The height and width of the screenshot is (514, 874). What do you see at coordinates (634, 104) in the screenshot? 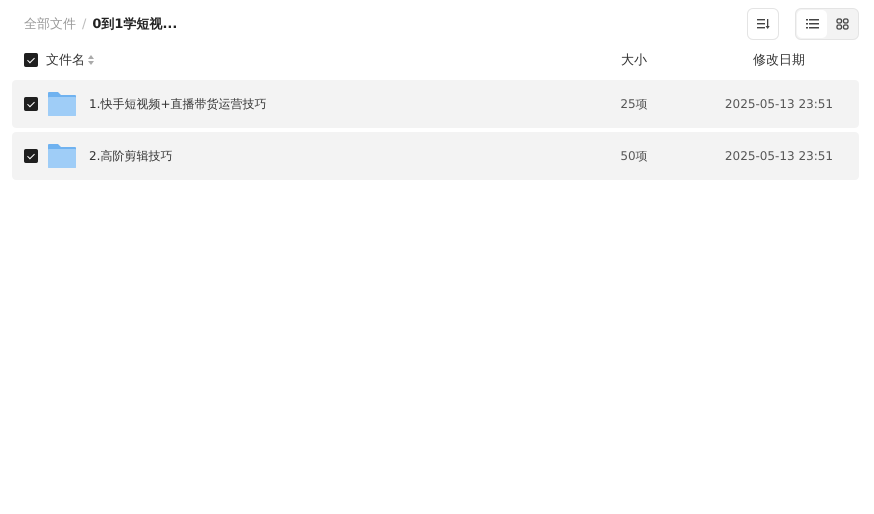
I see `file-size: 25项` at bounding box center [634, 104].